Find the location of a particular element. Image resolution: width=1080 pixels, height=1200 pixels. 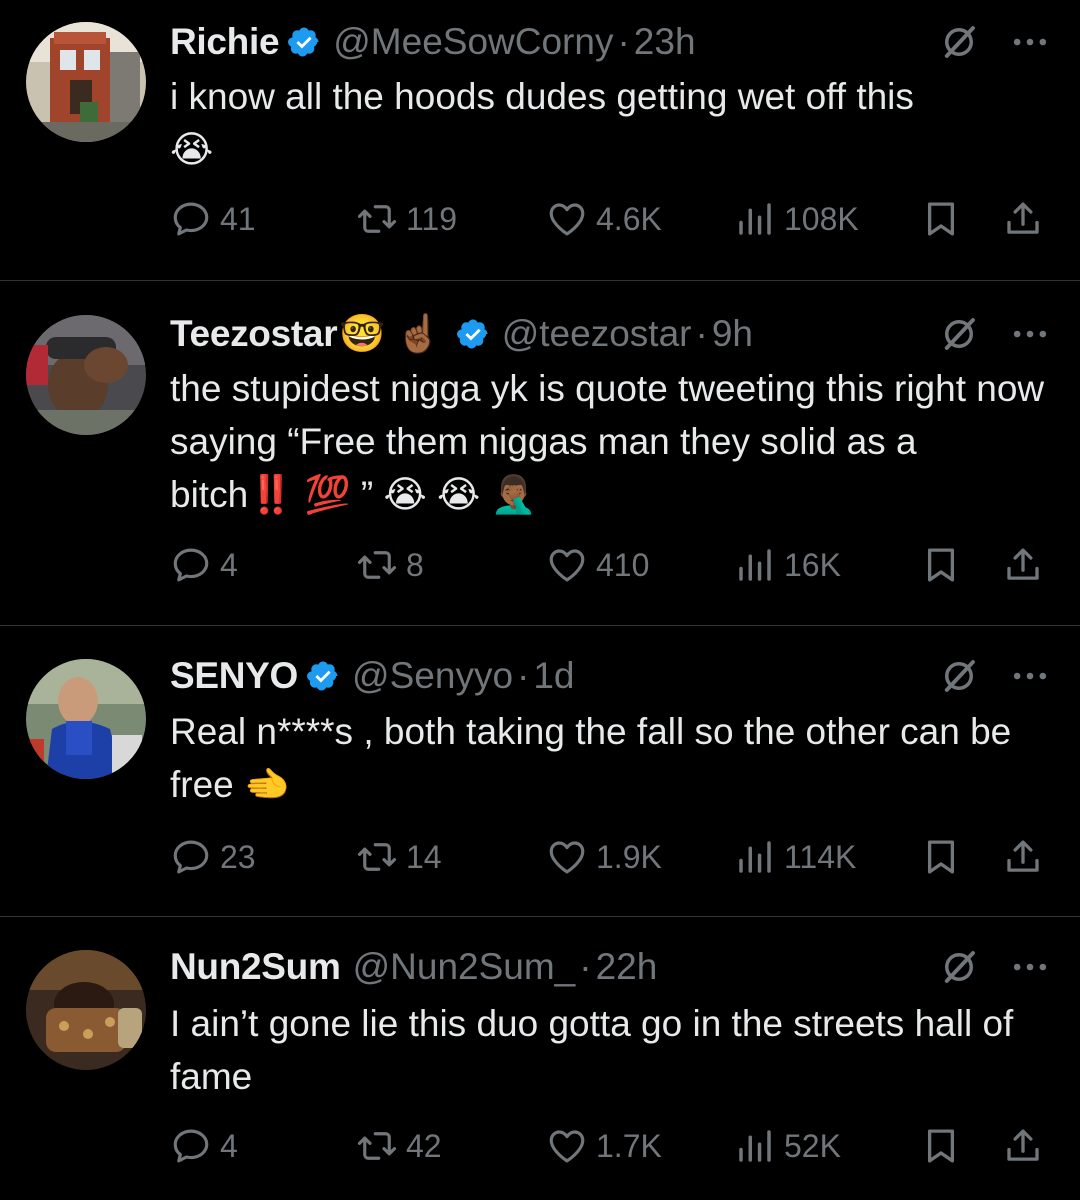

reply-count: 4 is located at coordinates (229, 564).